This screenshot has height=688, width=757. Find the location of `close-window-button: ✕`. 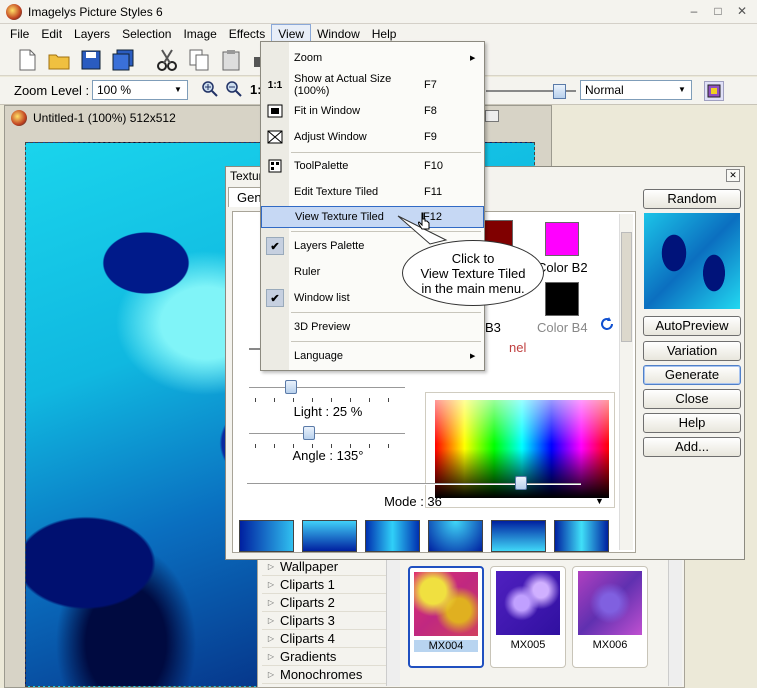

close-window-button: ✕ is located at coordinates (742, 12).